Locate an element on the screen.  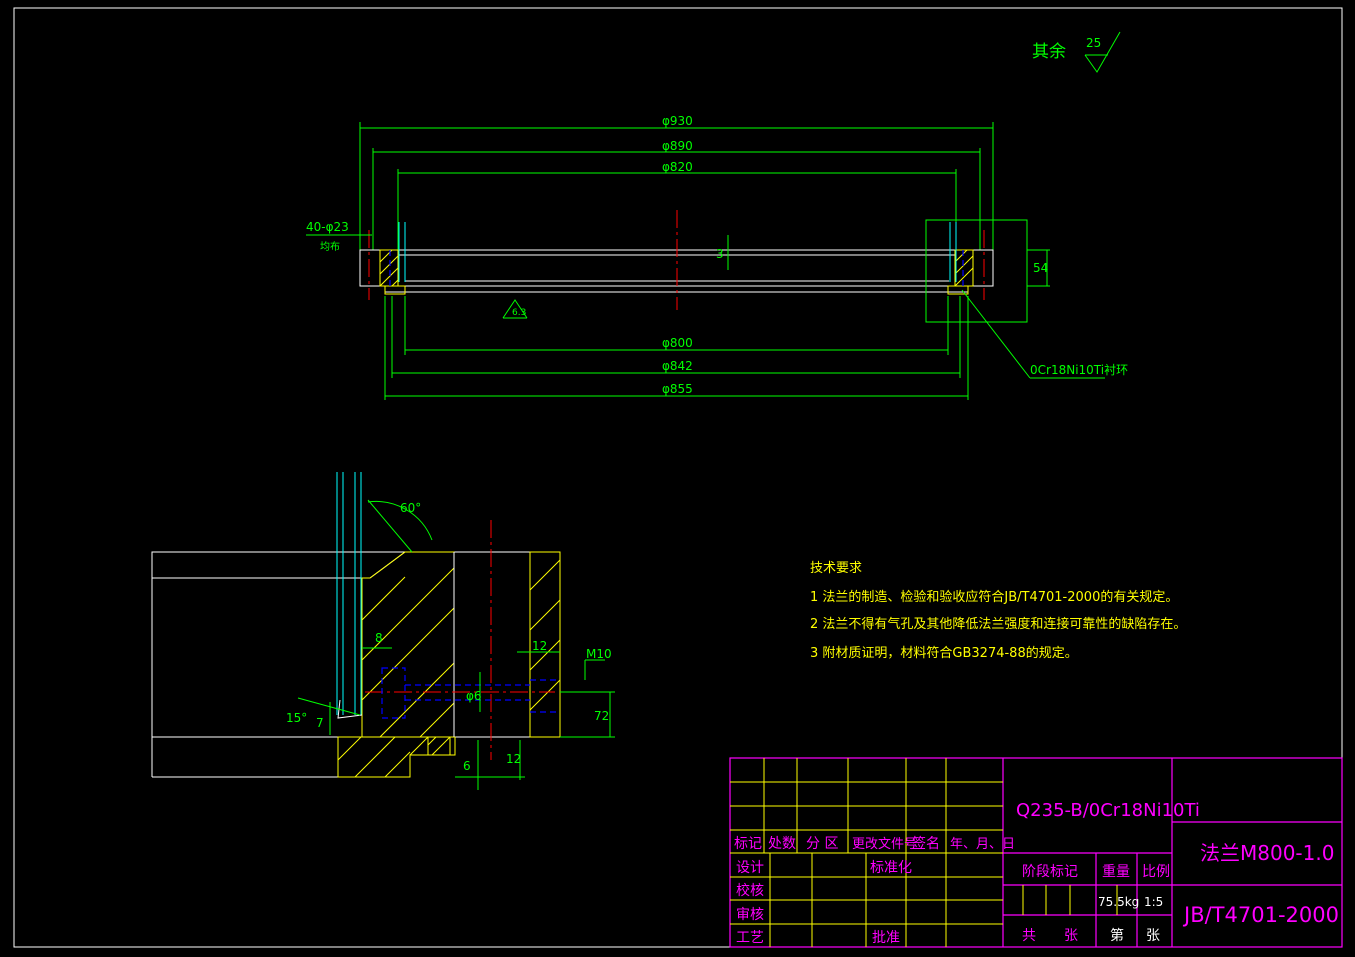
tech-title: 技术要求 is located at coordinates (836, 568).